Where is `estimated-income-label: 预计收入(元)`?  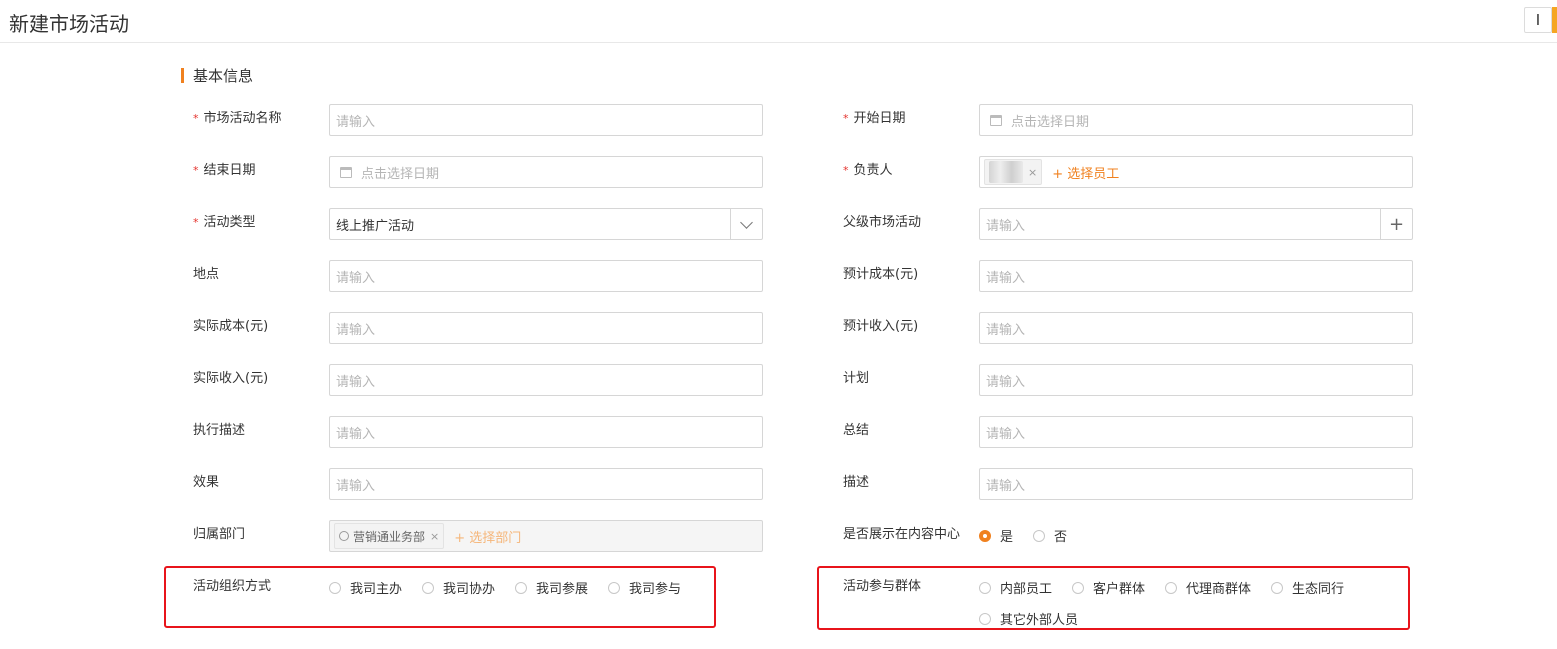 estimated-income-label: 预计收入(元) is located at coordinates (881, 326).